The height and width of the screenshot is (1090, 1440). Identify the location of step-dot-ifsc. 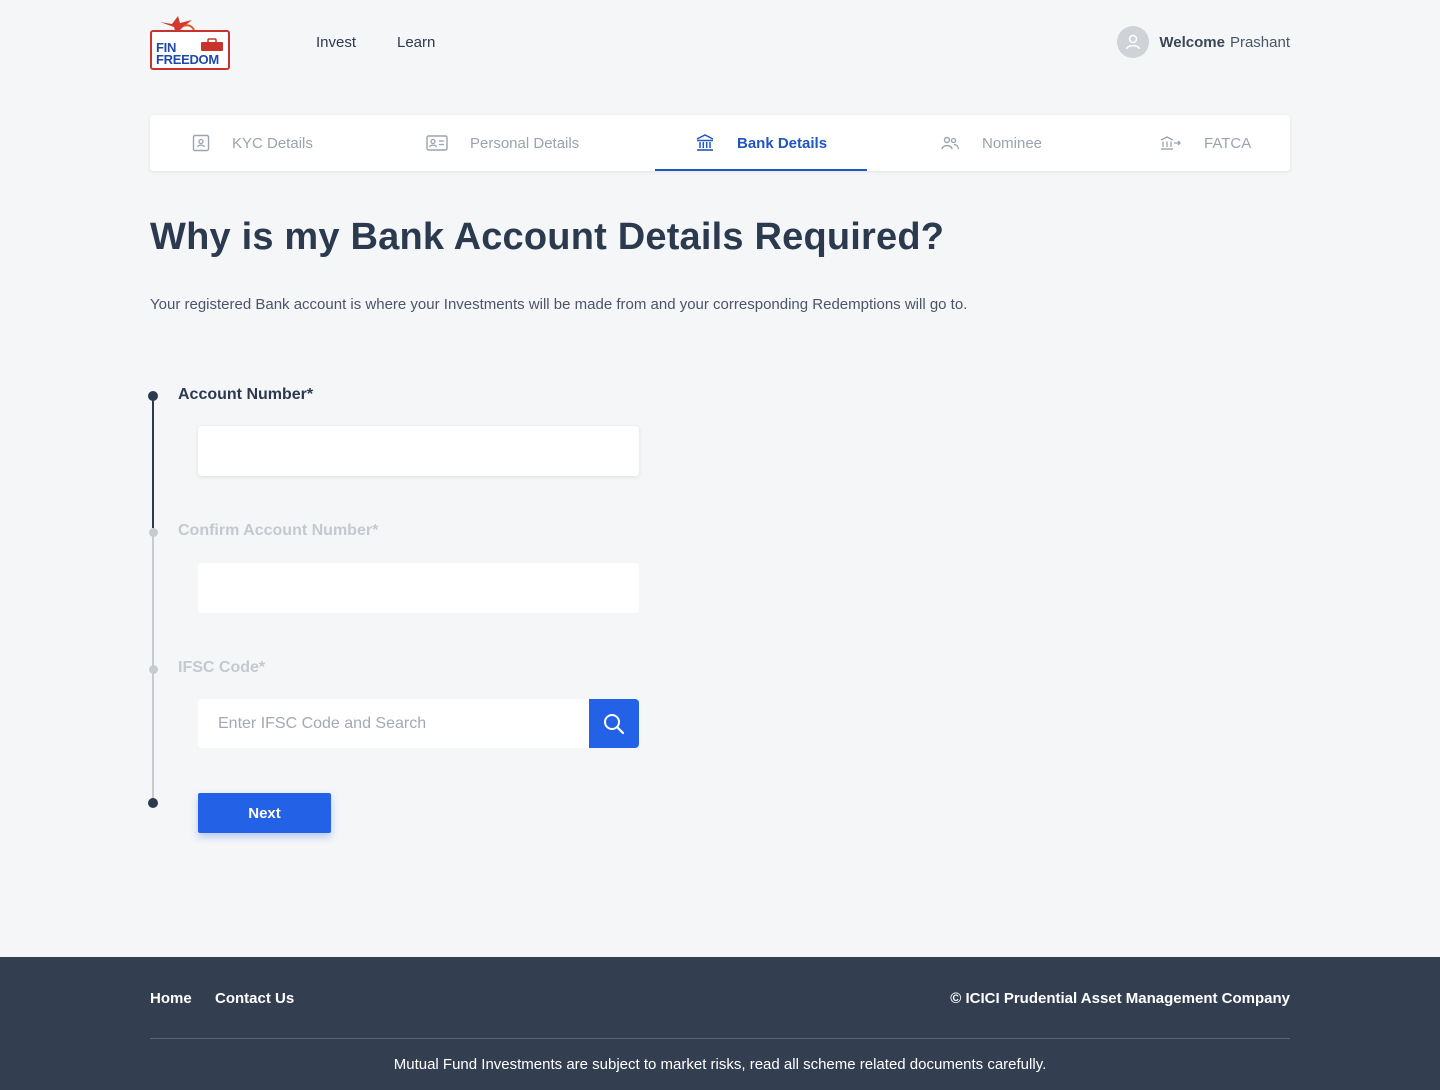
(153, 669).